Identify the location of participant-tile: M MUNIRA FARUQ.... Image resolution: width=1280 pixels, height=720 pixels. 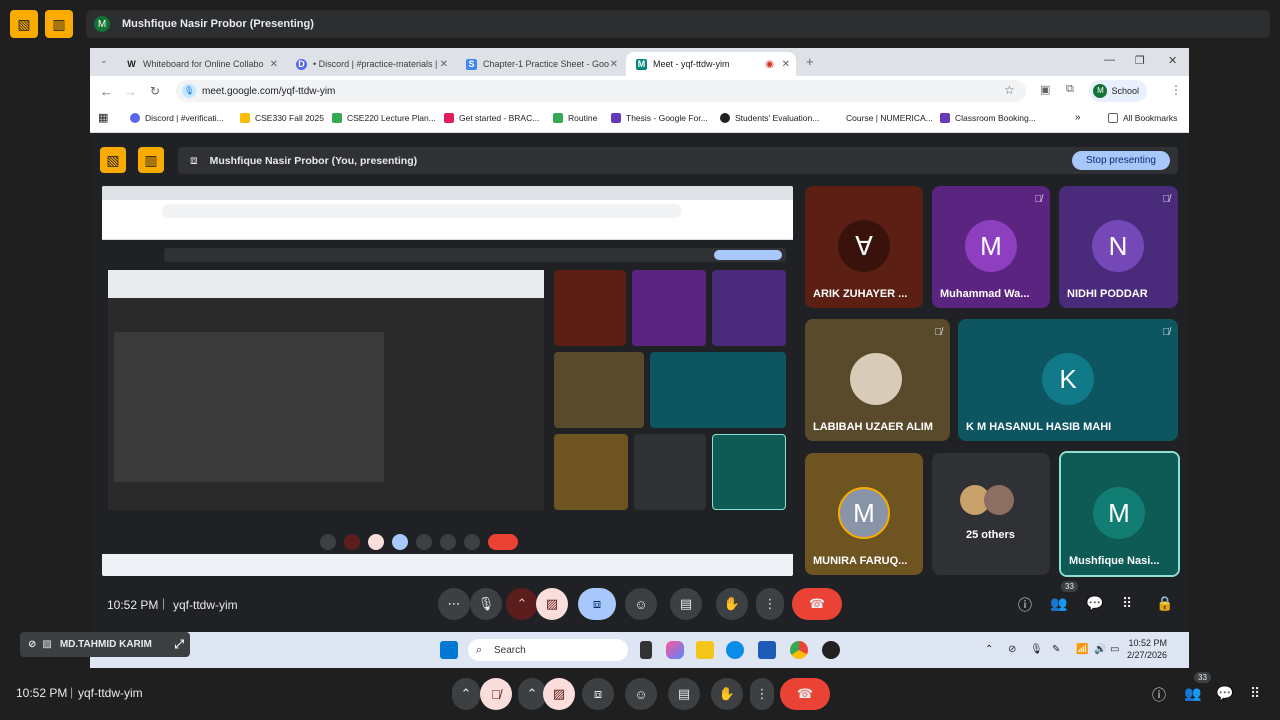
(864, 514).